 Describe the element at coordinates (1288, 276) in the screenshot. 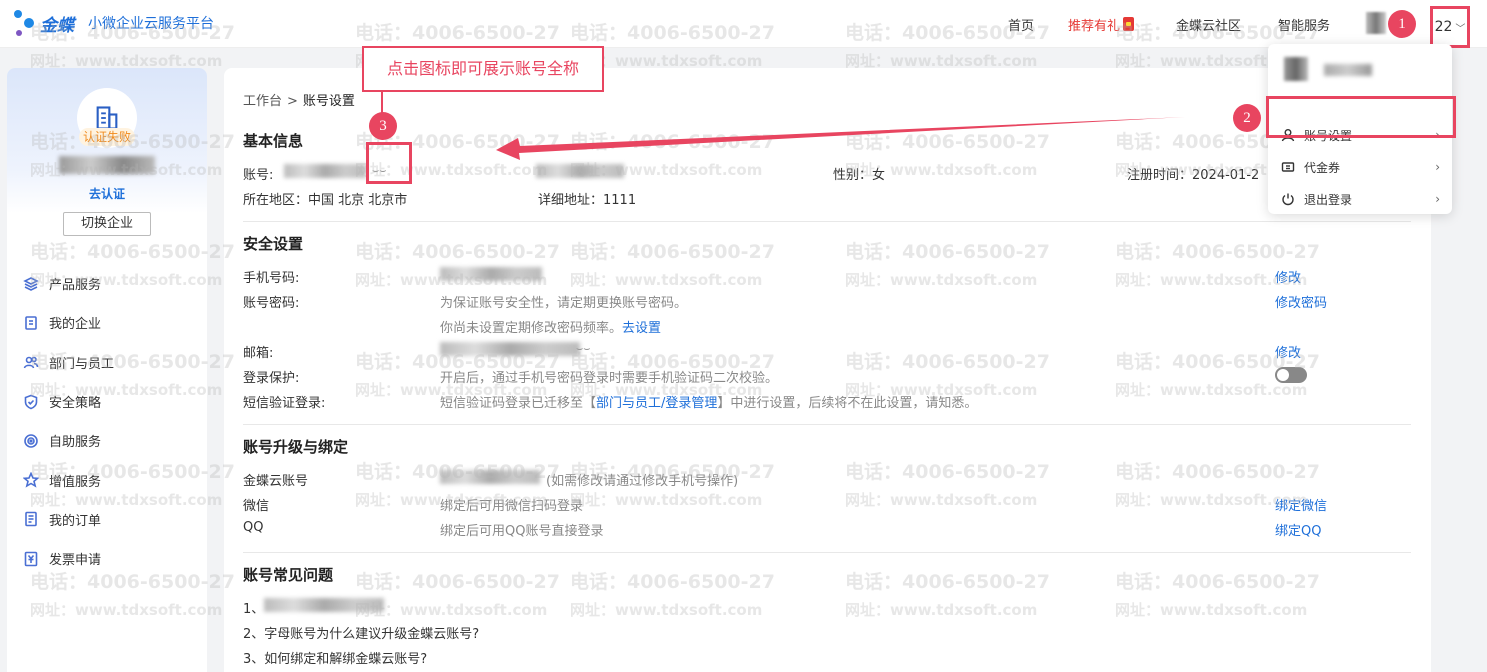

I see `phone-modify-link: 修改` at that location.